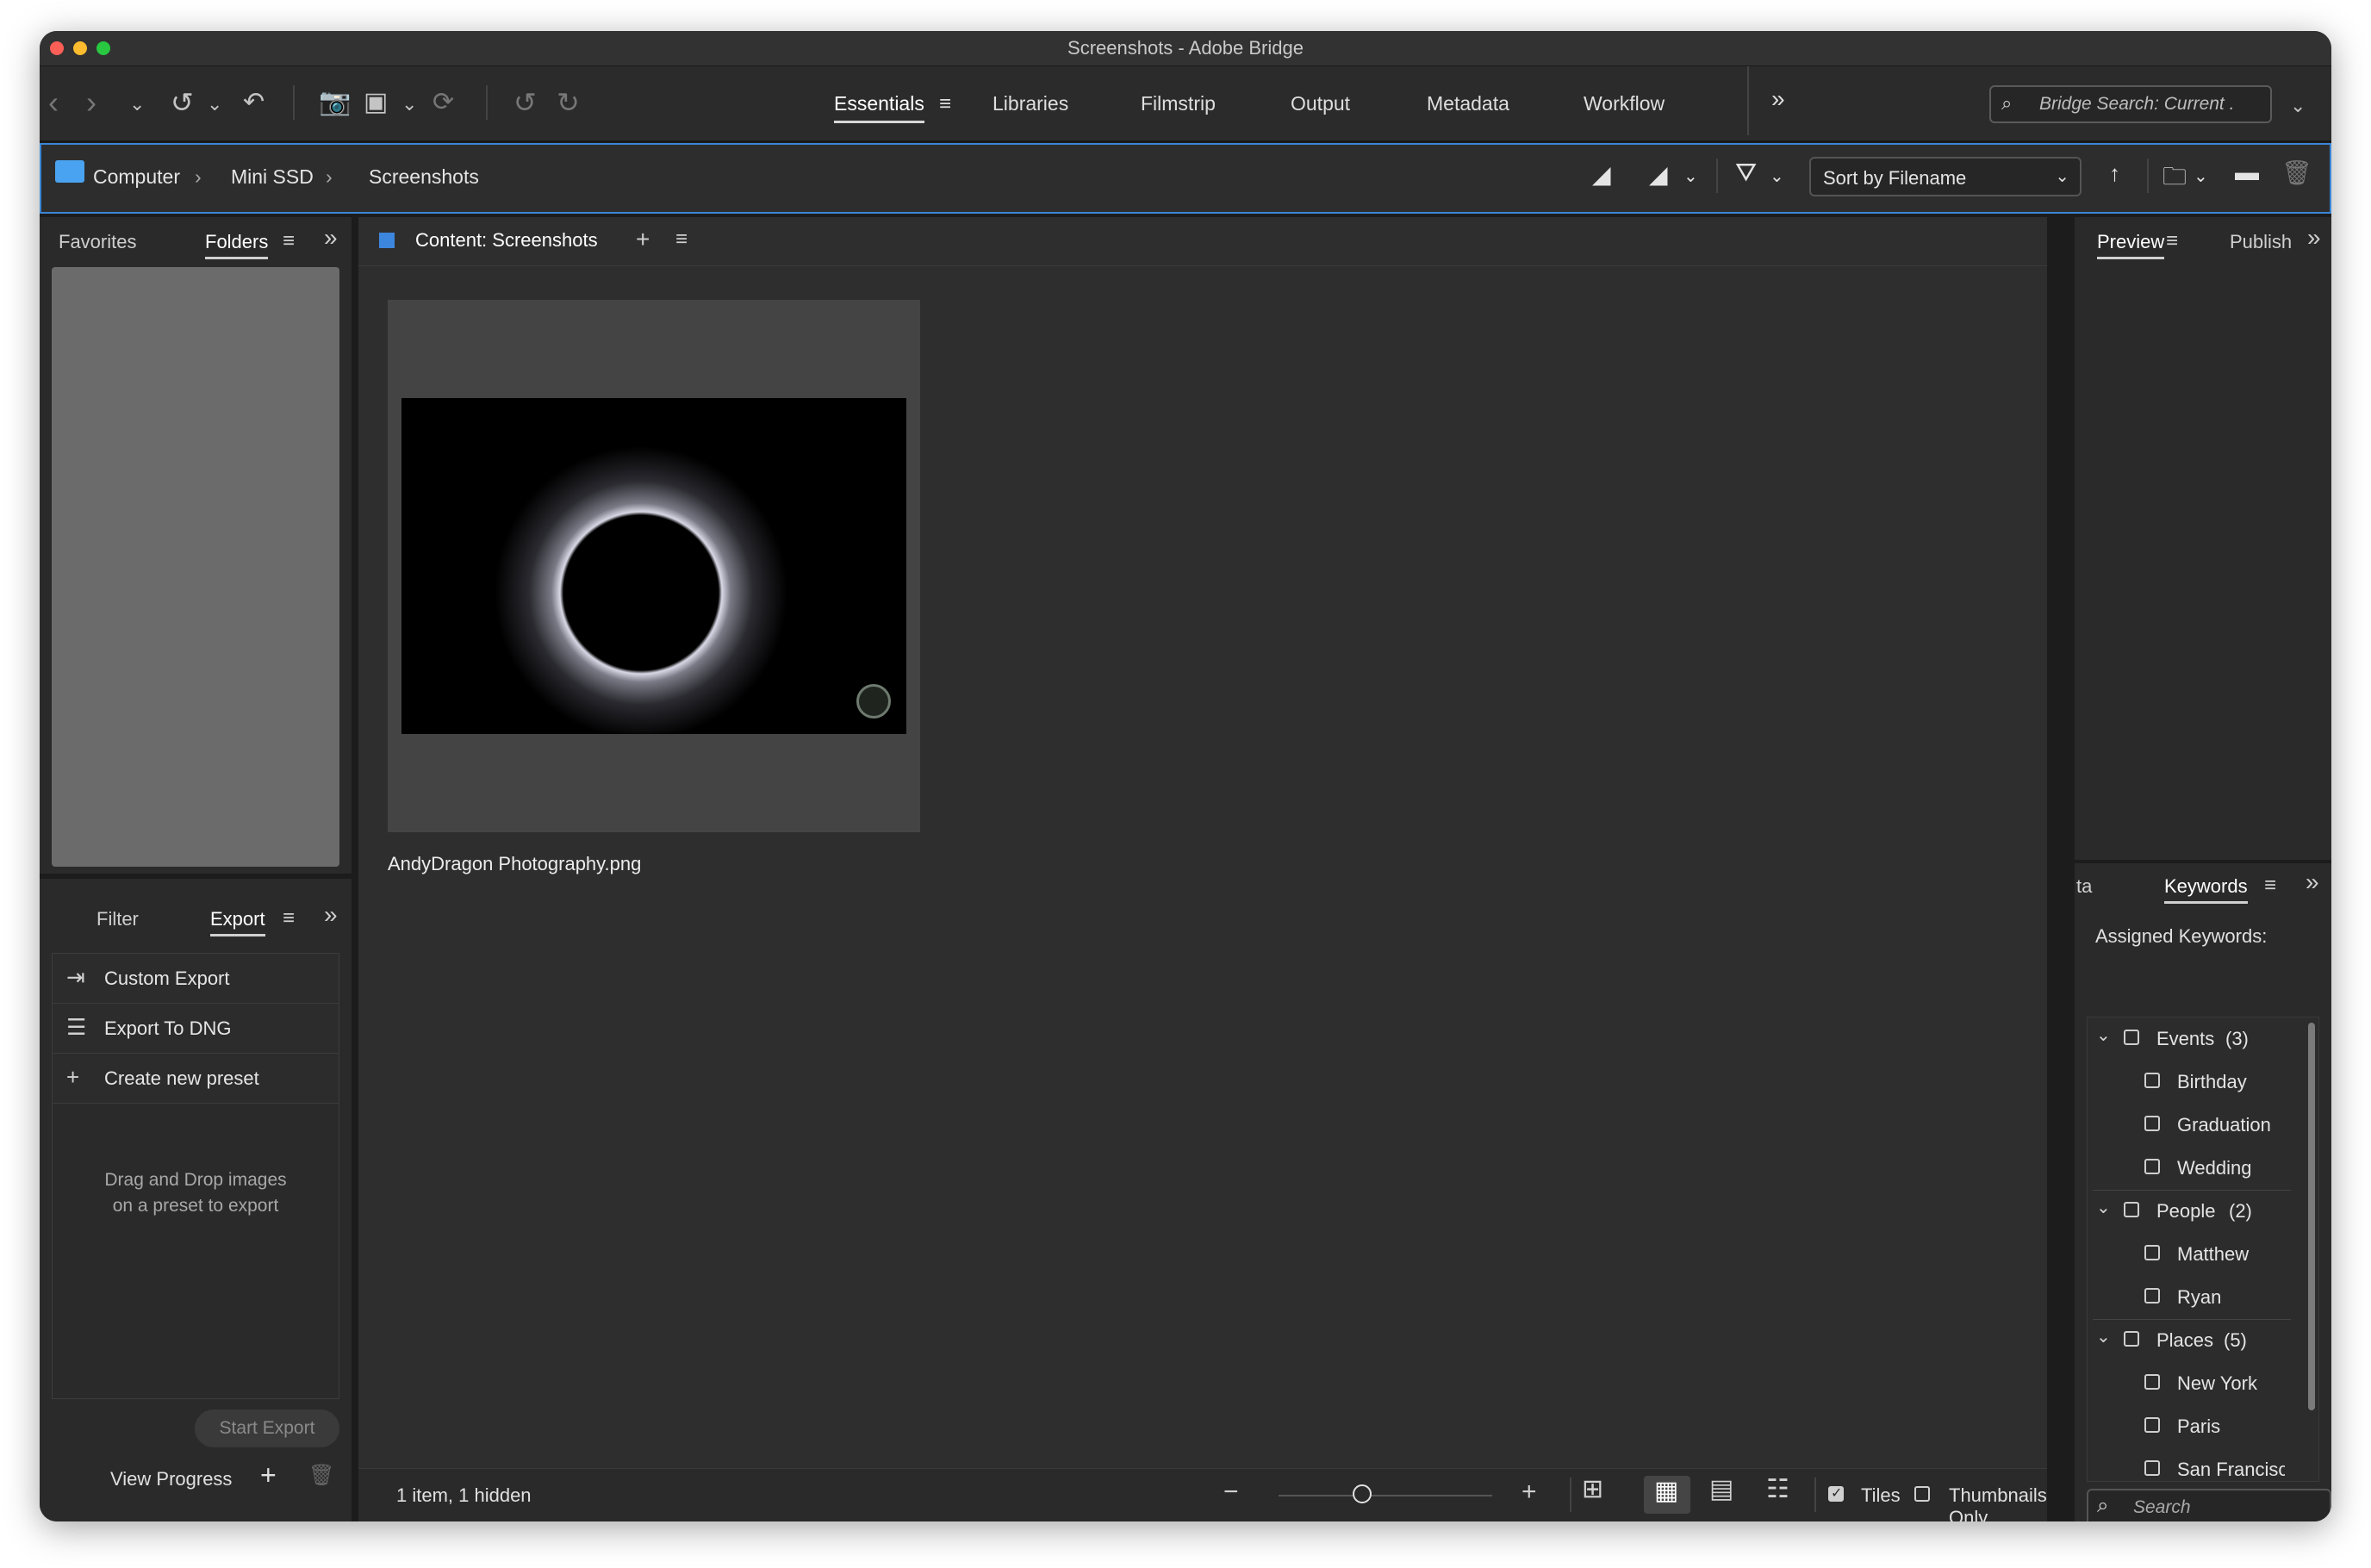 The width and height of the screenshot is (2371, 1568). I want to click on toolbar-divider, so click(1748, 101).